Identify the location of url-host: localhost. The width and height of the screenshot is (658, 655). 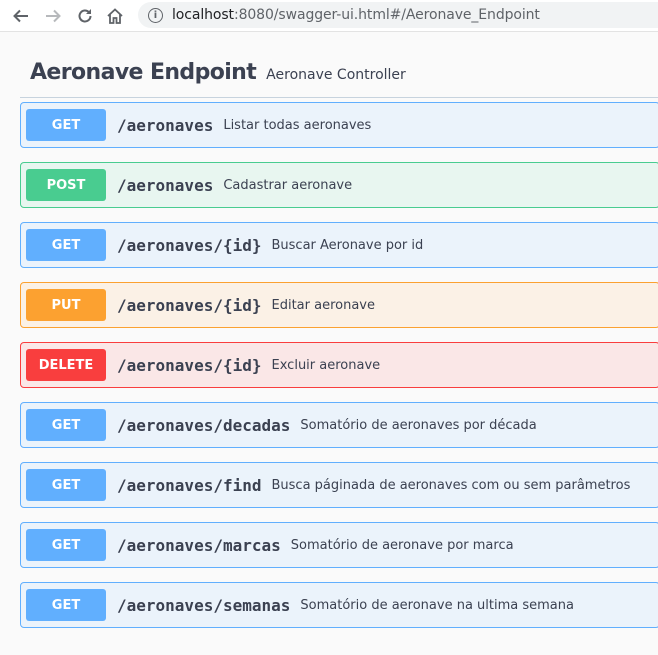
(203, 15).